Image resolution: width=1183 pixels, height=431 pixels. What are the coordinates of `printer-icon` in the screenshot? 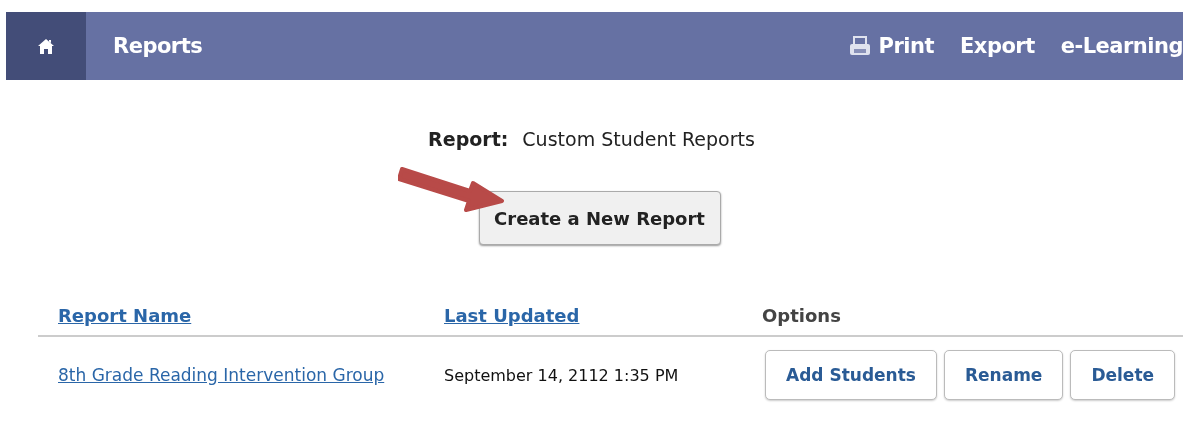 It's located at (859, 46).